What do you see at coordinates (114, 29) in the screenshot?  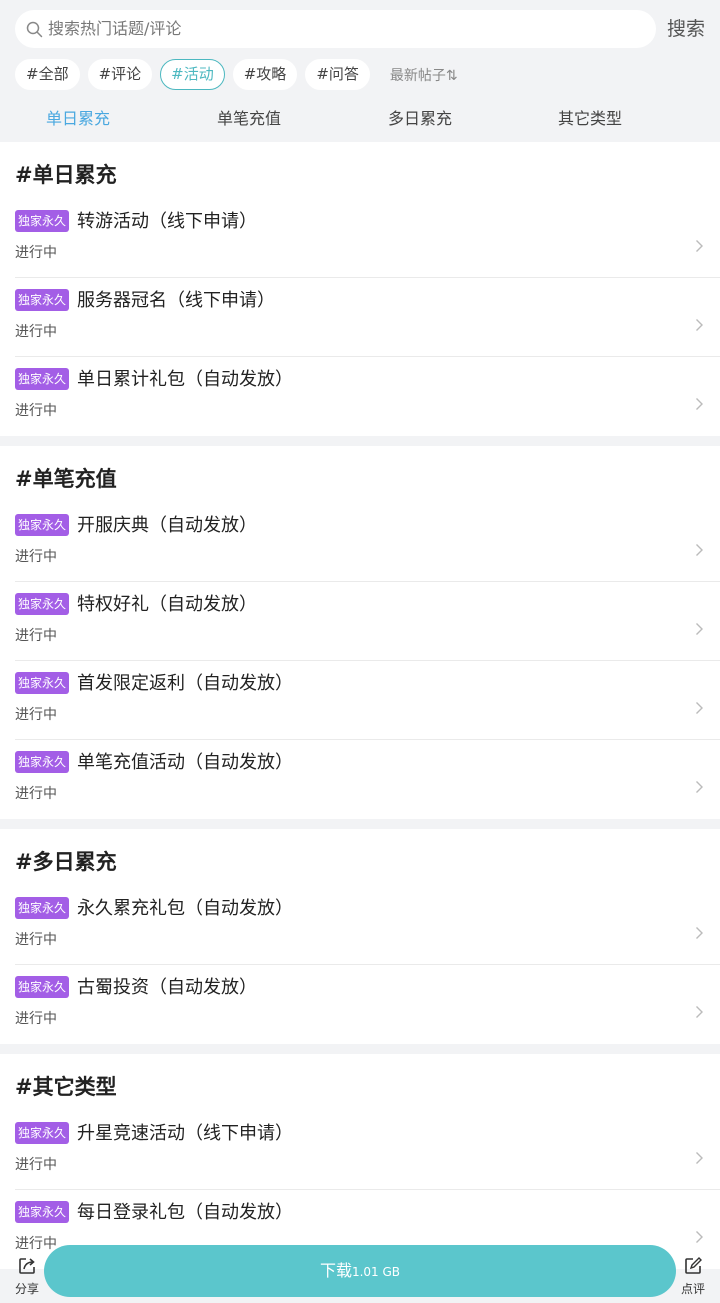 I see `search-input: 搜索热门话题/评论` at bounding box center [114, 29].